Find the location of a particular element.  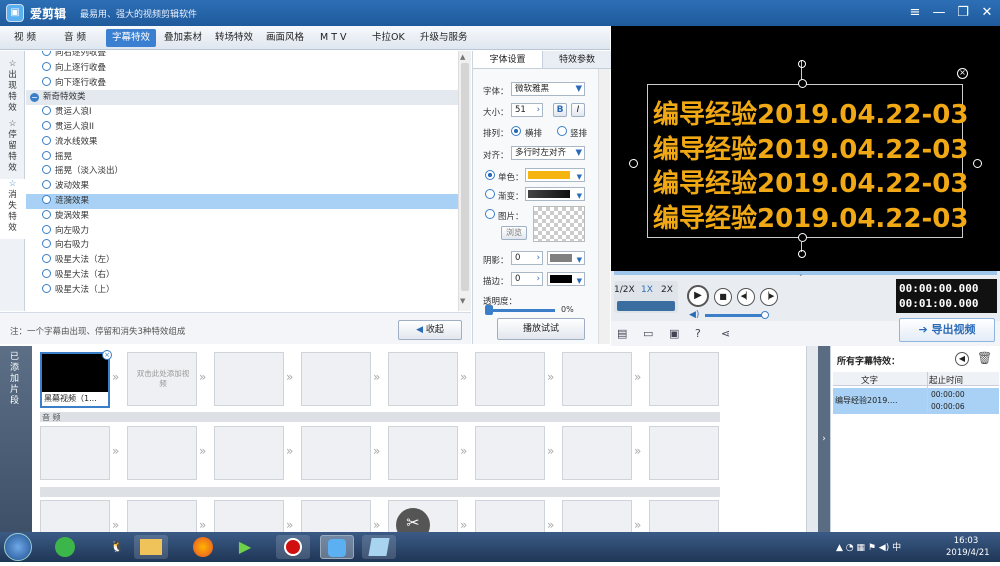

effect-row: 编导经验2019.... 00:00:00 00:00:06 is located at coordinates (916, 401).